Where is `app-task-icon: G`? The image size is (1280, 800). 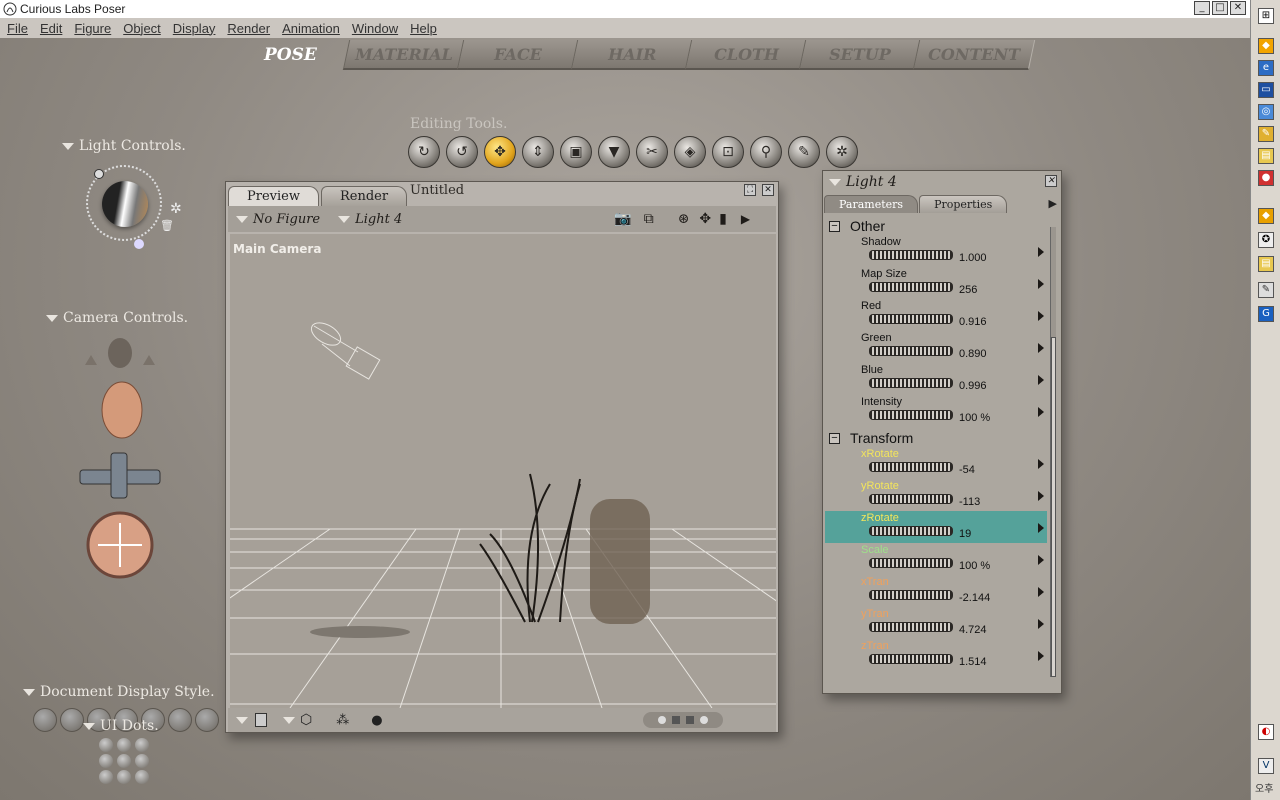 app-task-icon: G is located at coordinates (1266, 314).